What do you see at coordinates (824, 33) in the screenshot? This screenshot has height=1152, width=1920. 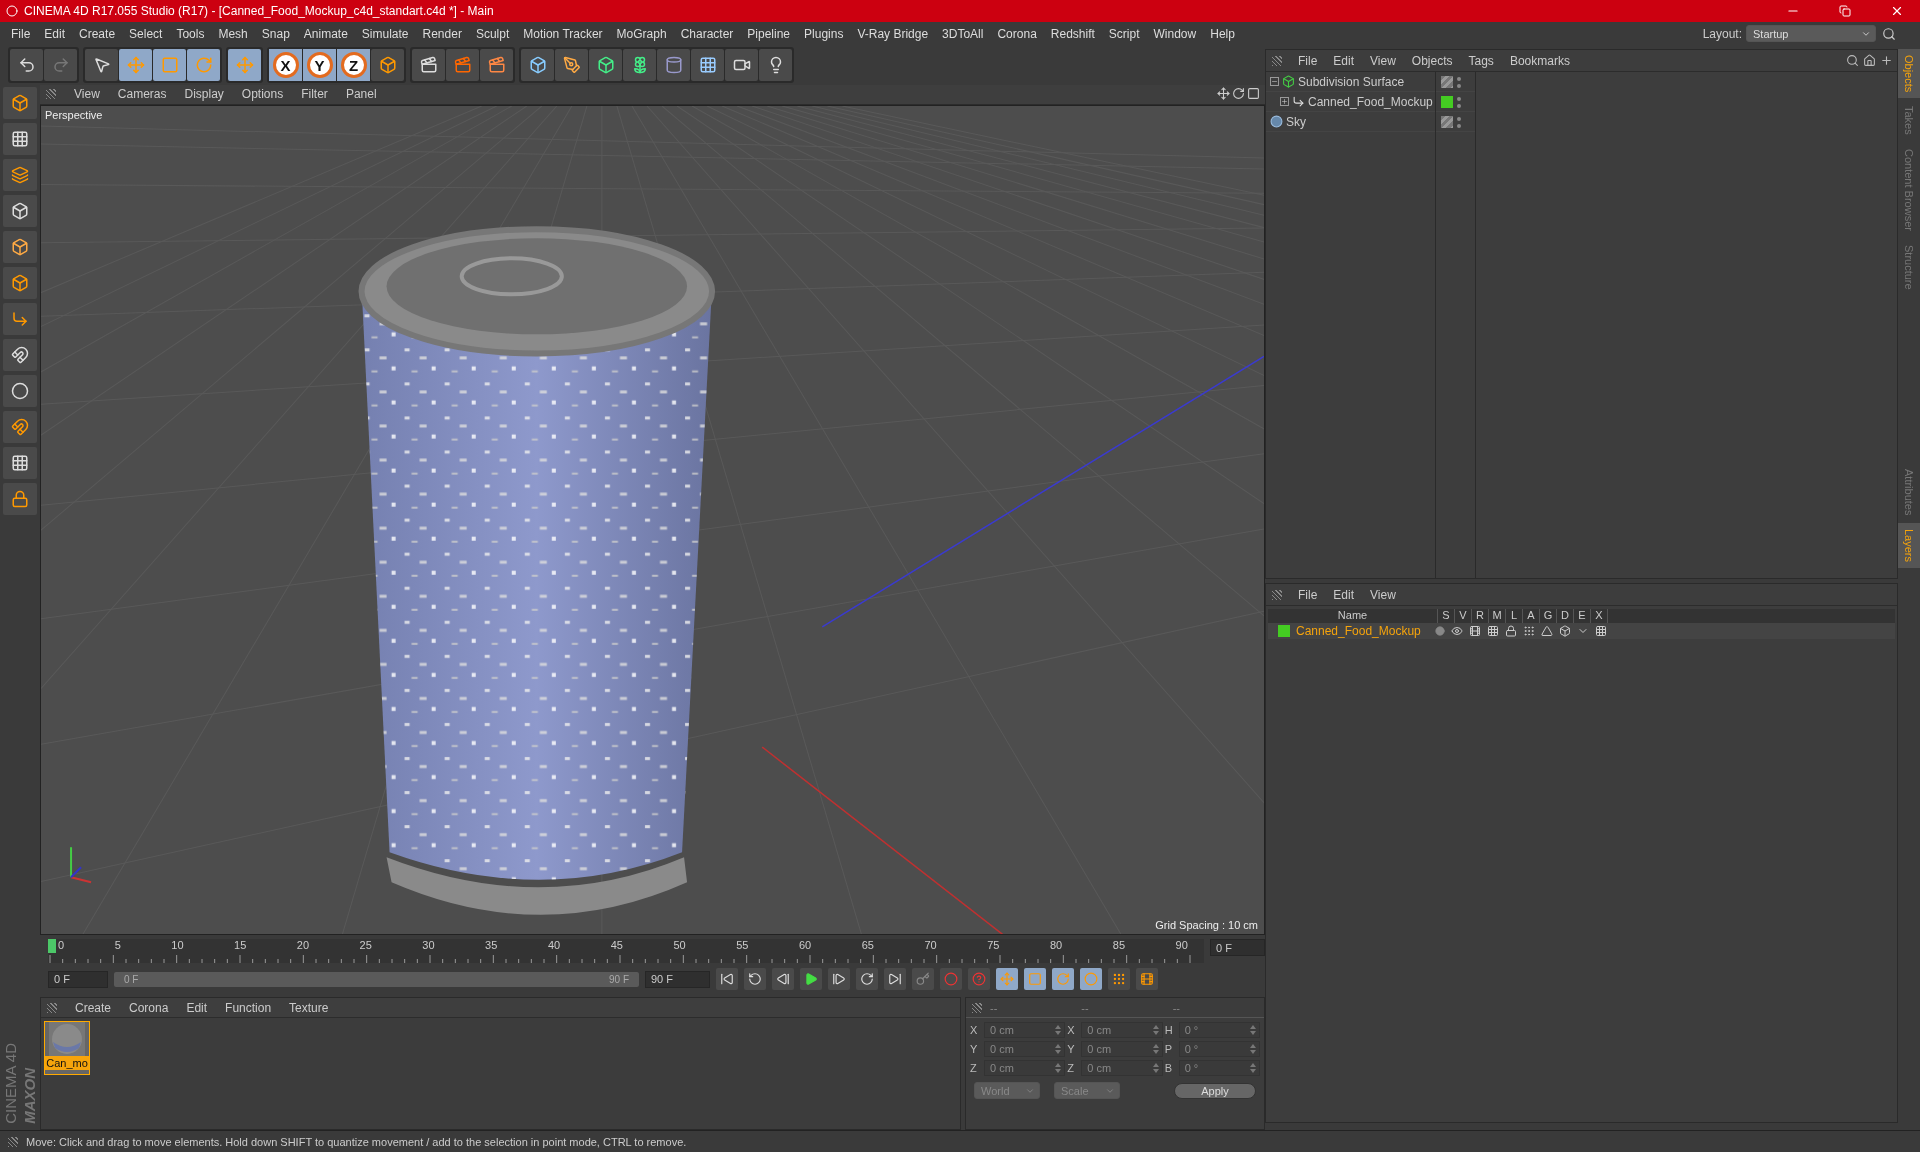 I see `menu-item: Plugins` at bounding box center [824, 33].